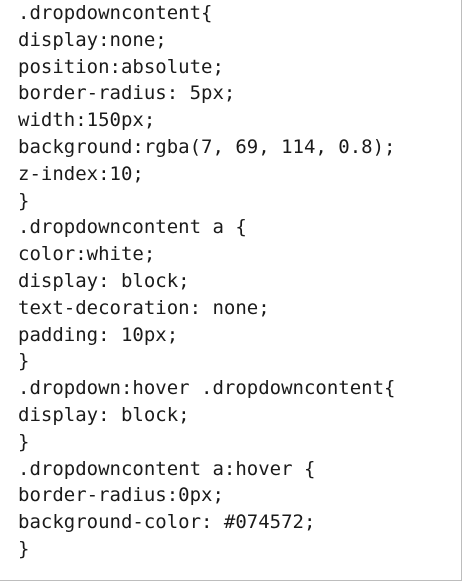 The height and width of the screenshot is (582, 463). I want to click on code-line: .dropdowncontent a:hover {, so click(167, 468).